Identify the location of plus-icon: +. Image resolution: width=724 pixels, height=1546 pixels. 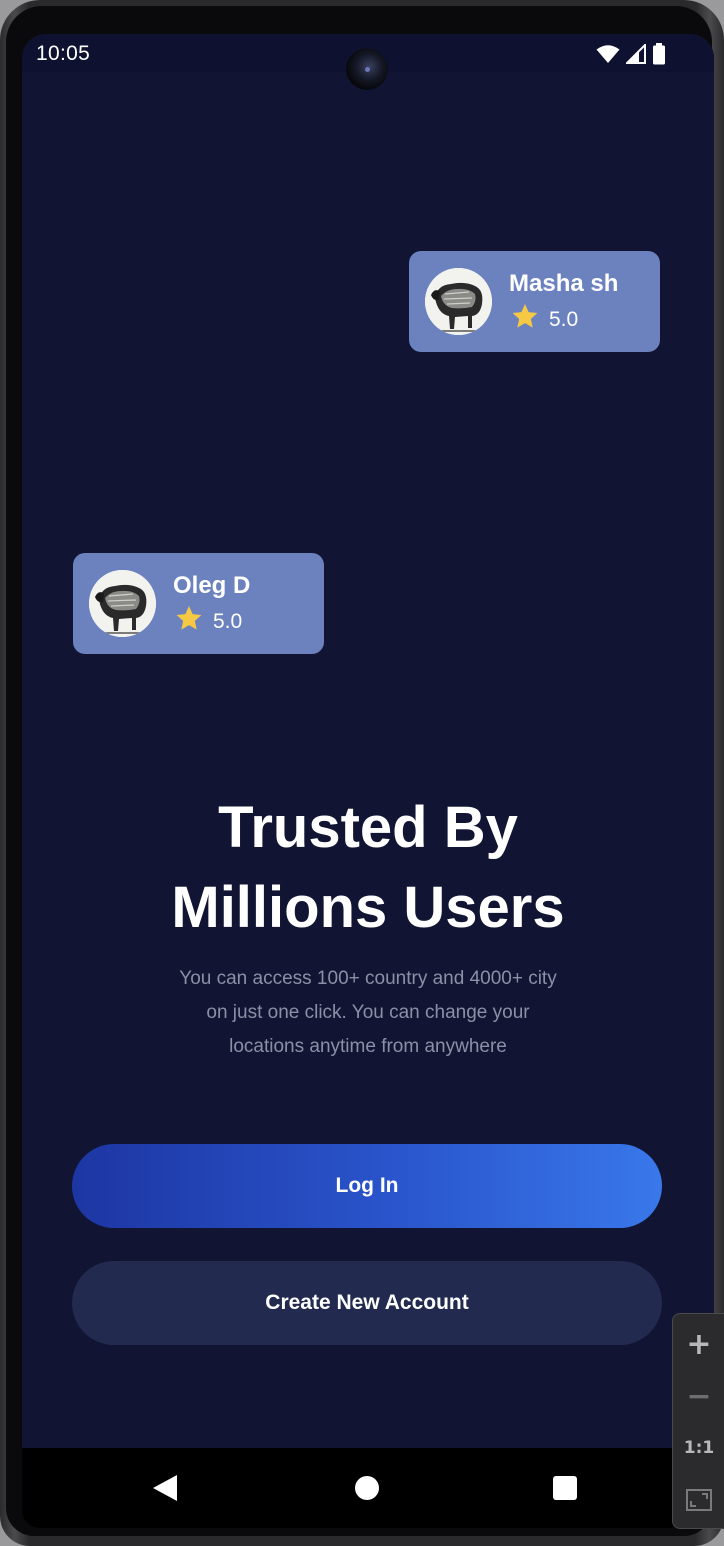
(698, 1344).